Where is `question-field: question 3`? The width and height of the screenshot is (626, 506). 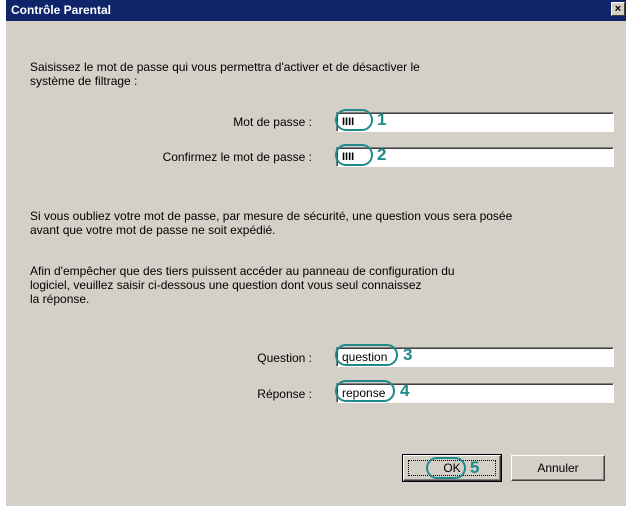
question-field: question 3 is located at coordinates (474, 355).